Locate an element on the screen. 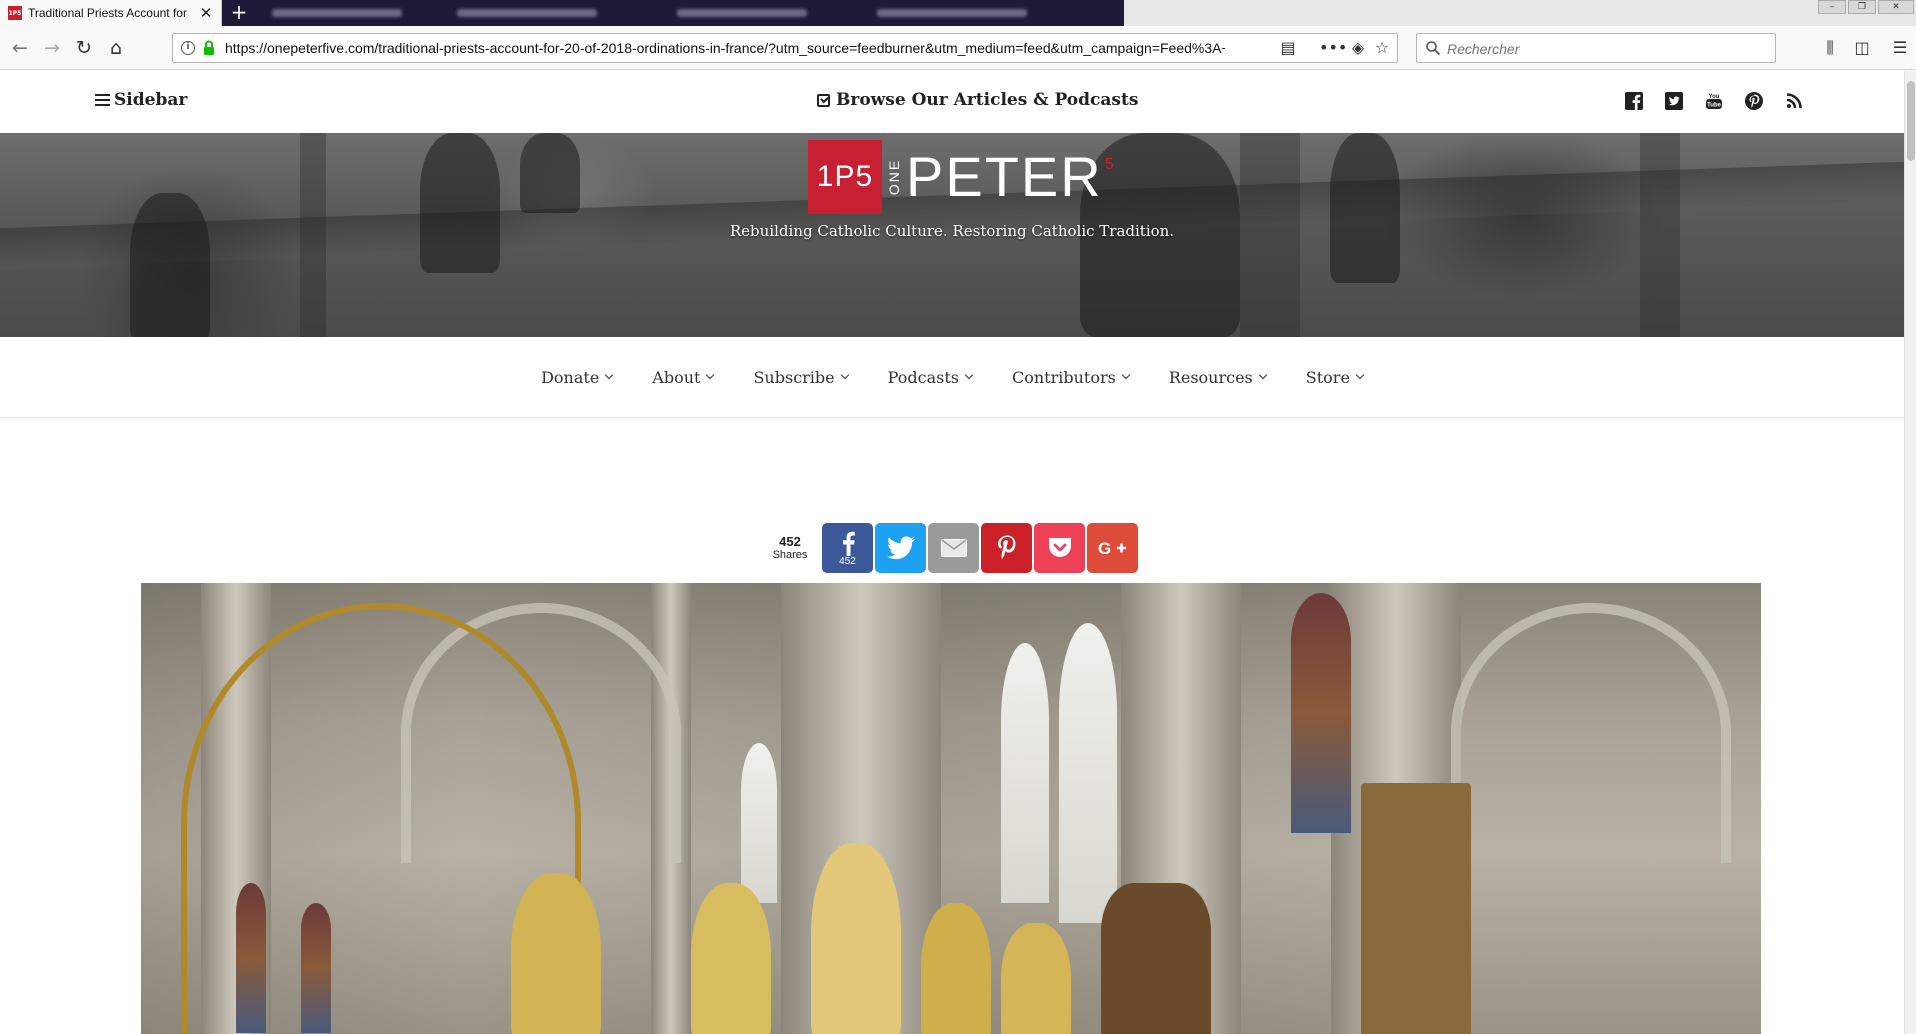 The width and height of the screenshot is (1916, 1034). site-info-icon: i is located at coordinates (188, 48).